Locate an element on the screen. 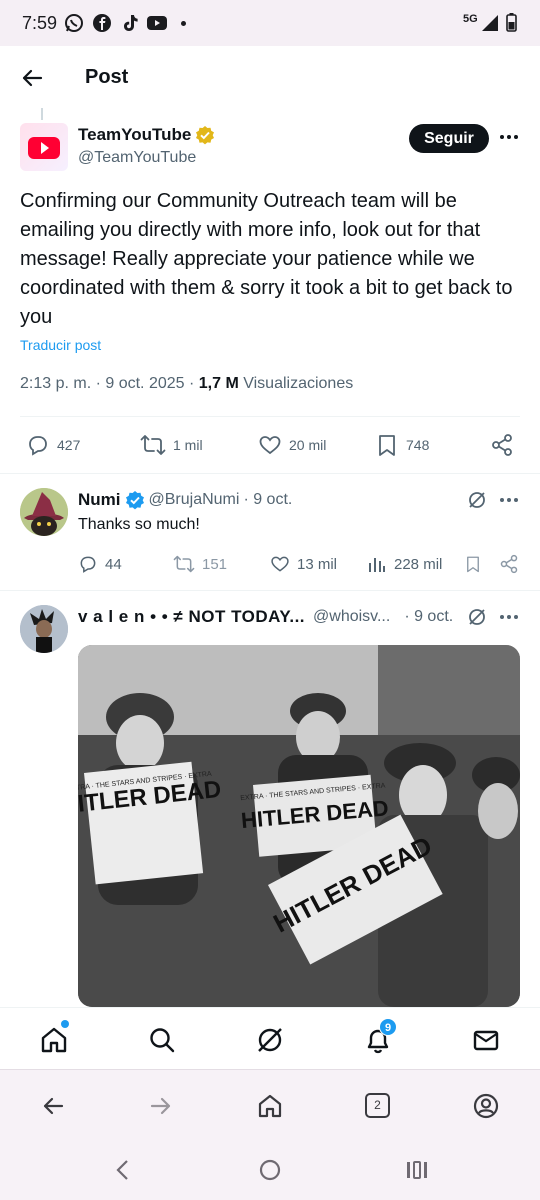  network-type: 5G is located at coordinates (470, 19).